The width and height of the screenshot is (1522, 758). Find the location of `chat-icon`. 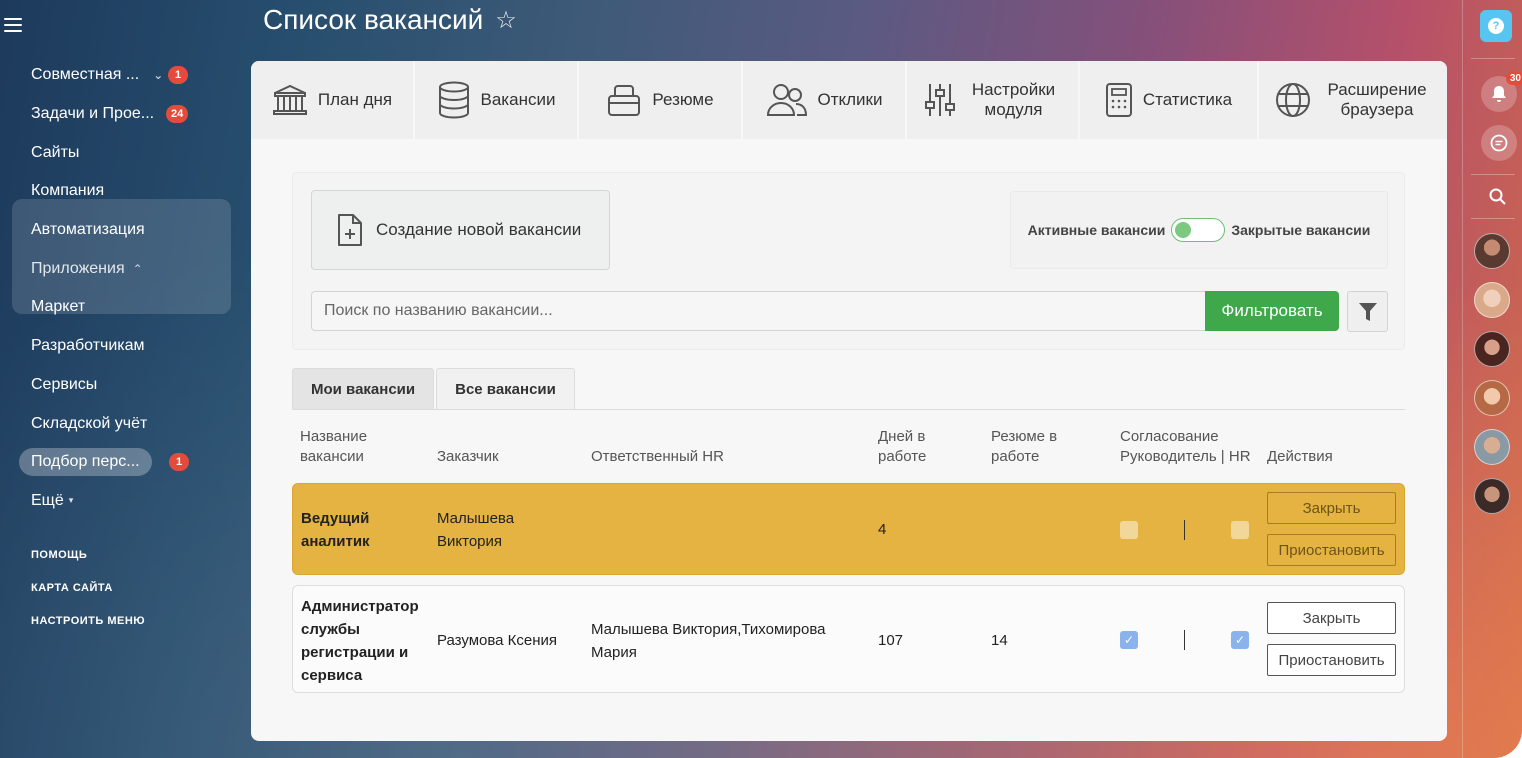

chat-icon is located at coordinates (1499, 143).